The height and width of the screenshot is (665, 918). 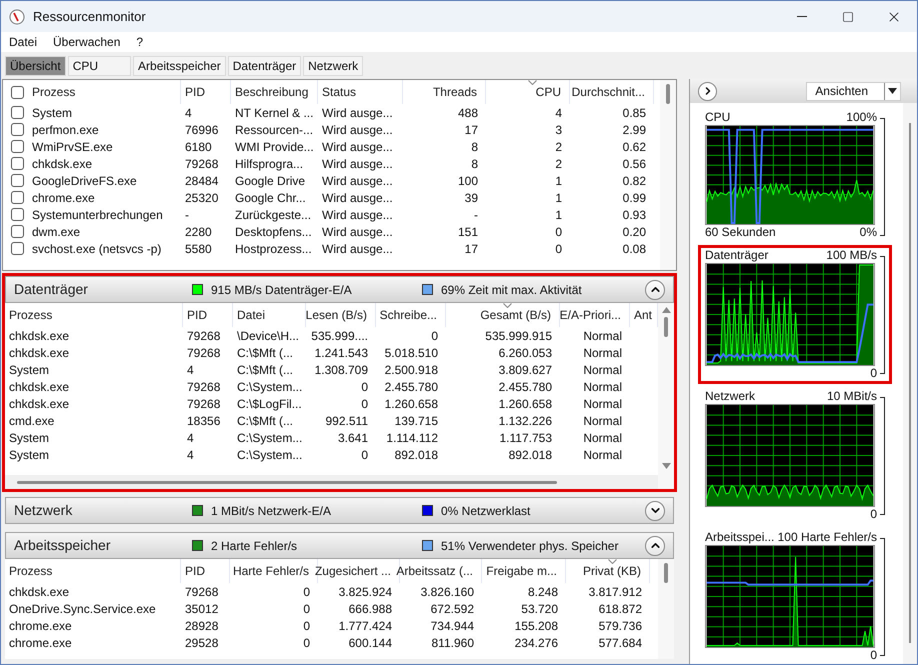 What do you see at coordinates (539, 609) in the screenshot?
I see `table-cell-text: 53.720` at bounding box center [539, 609].